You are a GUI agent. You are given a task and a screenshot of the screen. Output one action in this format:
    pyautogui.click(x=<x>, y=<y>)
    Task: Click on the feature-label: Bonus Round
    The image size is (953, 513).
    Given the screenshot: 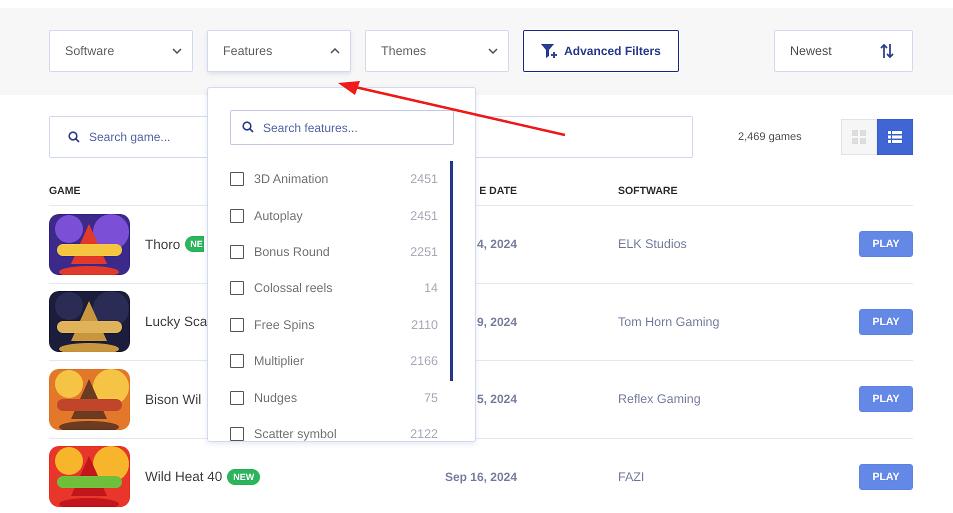 What is the action you would take?
    pyautogui.click(x=292, y=251)
    